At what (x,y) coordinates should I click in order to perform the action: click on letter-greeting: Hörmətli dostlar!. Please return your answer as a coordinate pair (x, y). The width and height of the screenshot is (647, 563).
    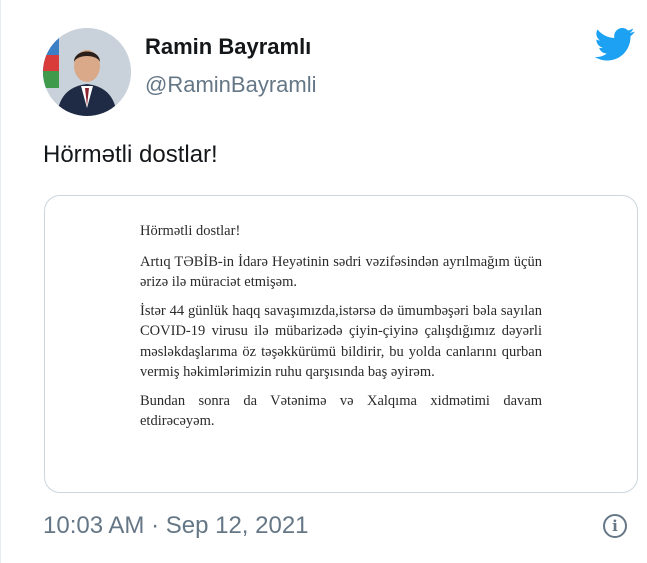
    Looking at the image, I should click on (190, 231).